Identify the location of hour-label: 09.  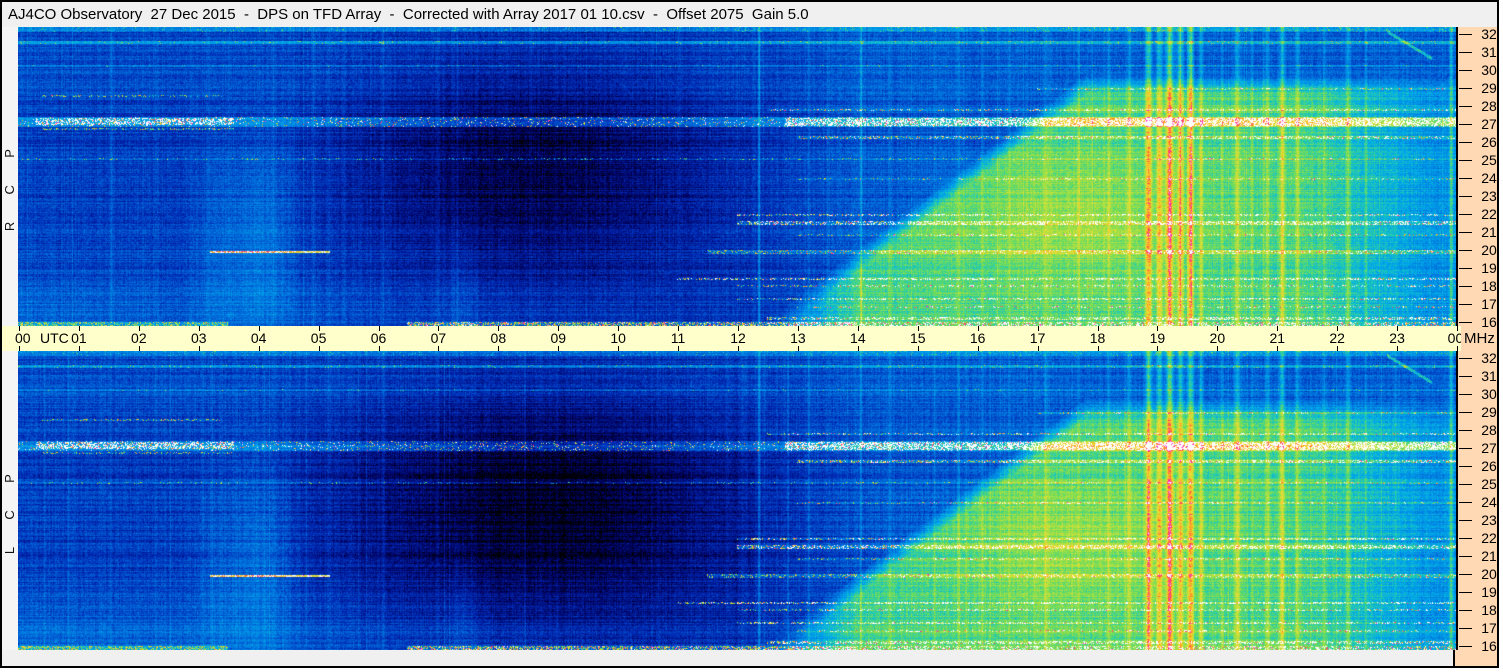
(558, 338).